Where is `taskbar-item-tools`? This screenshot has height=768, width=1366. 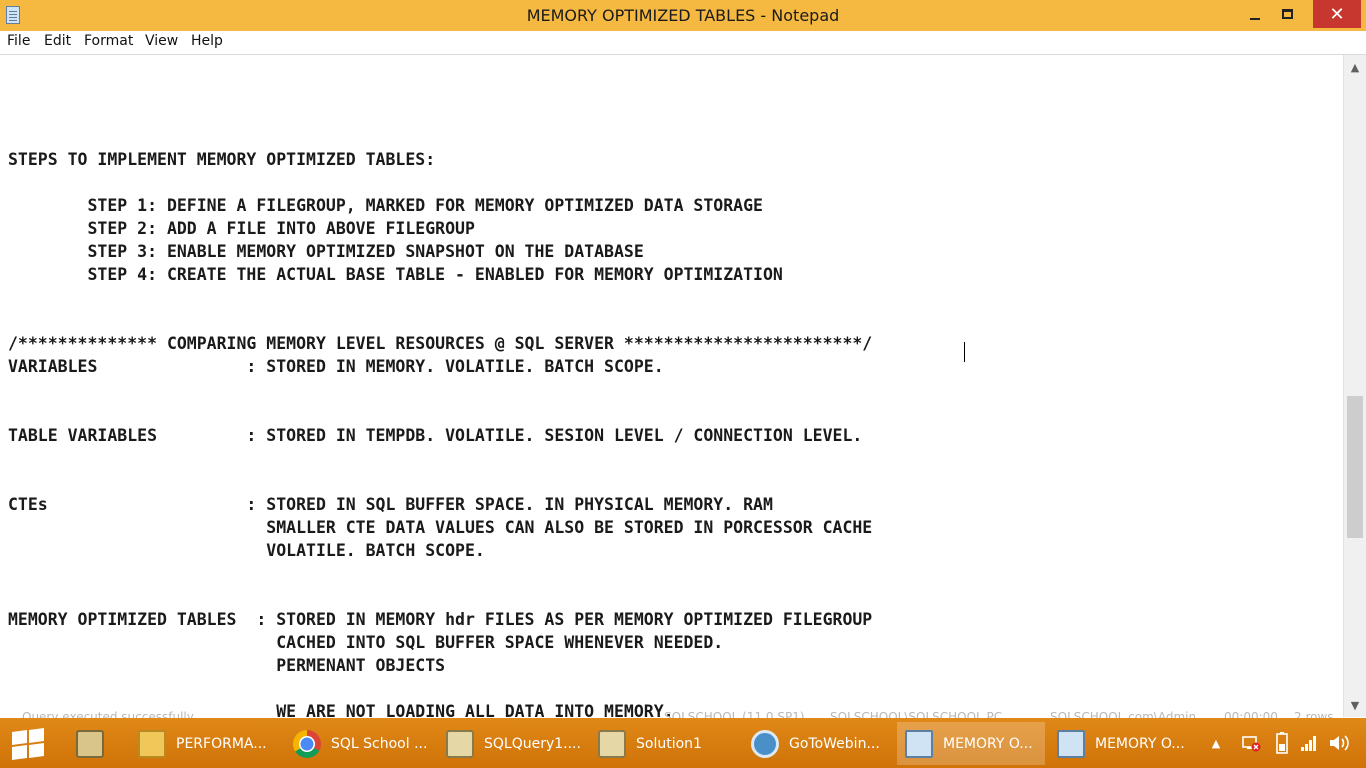
taskbar-item-tools is located at coordinates (97, 743).